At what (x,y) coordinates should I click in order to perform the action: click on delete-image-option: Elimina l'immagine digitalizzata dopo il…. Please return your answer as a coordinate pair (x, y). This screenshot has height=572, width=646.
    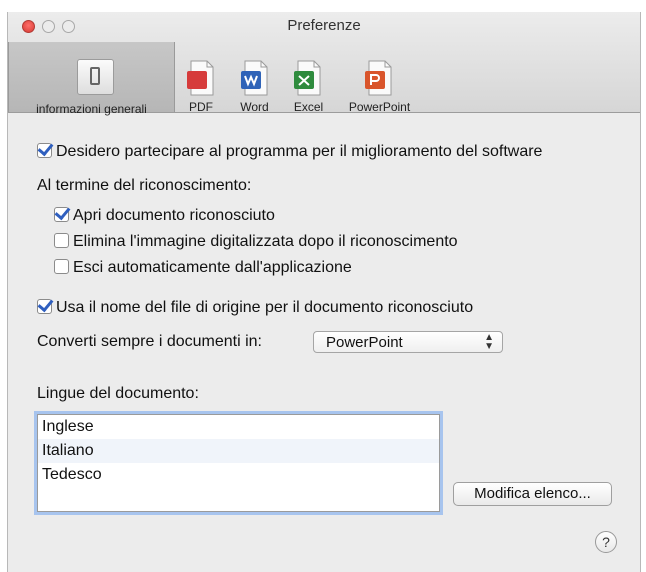
    Looking at the image, I should click on (256, 242).